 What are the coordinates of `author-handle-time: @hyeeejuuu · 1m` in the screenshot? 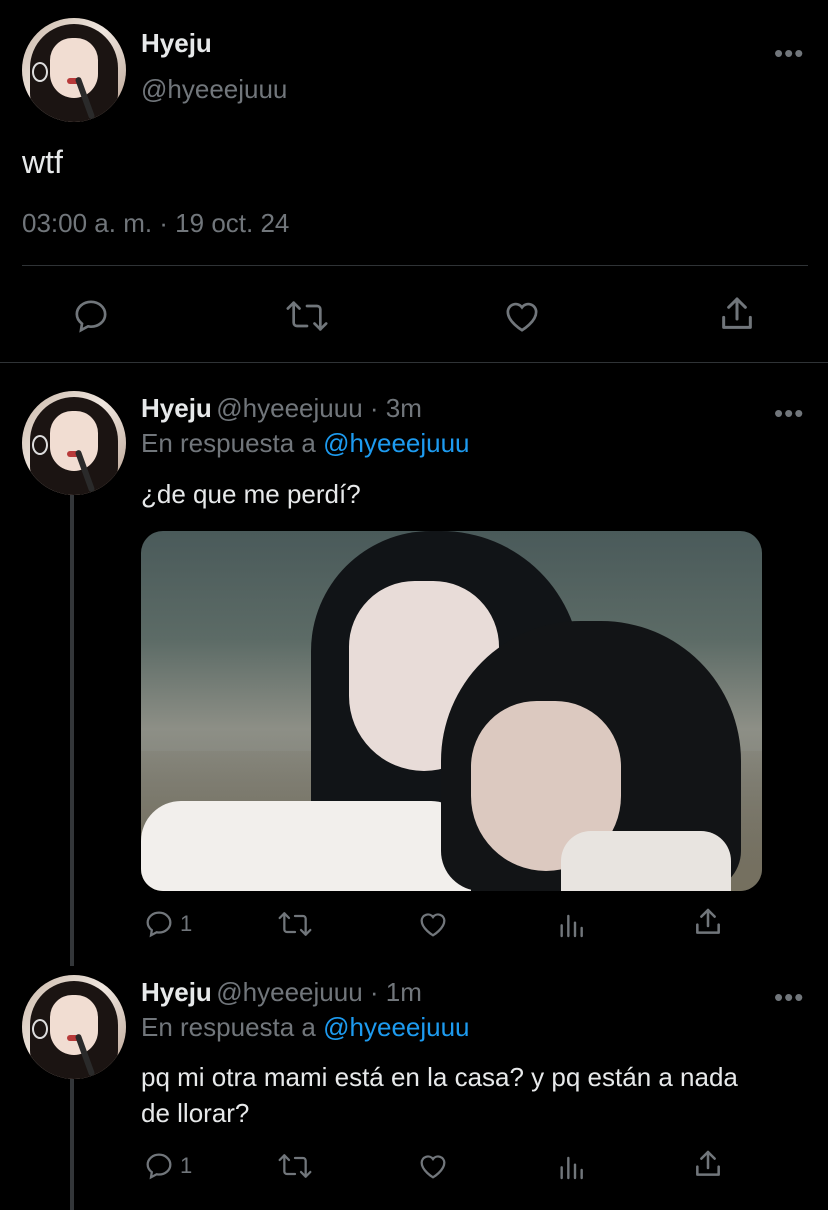 It's located at (319, 992).